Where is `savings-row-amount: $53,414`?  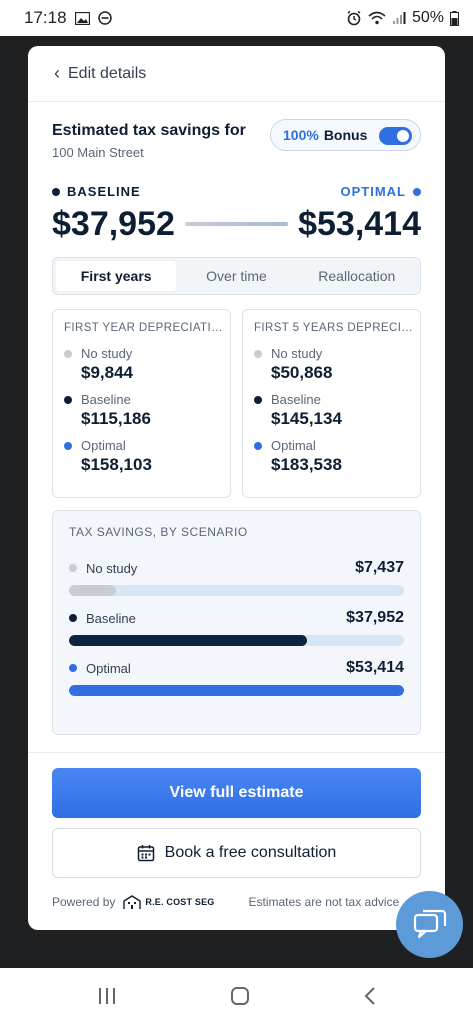
savings-row-amount: $53,414 is located at coordinates (375, 667).